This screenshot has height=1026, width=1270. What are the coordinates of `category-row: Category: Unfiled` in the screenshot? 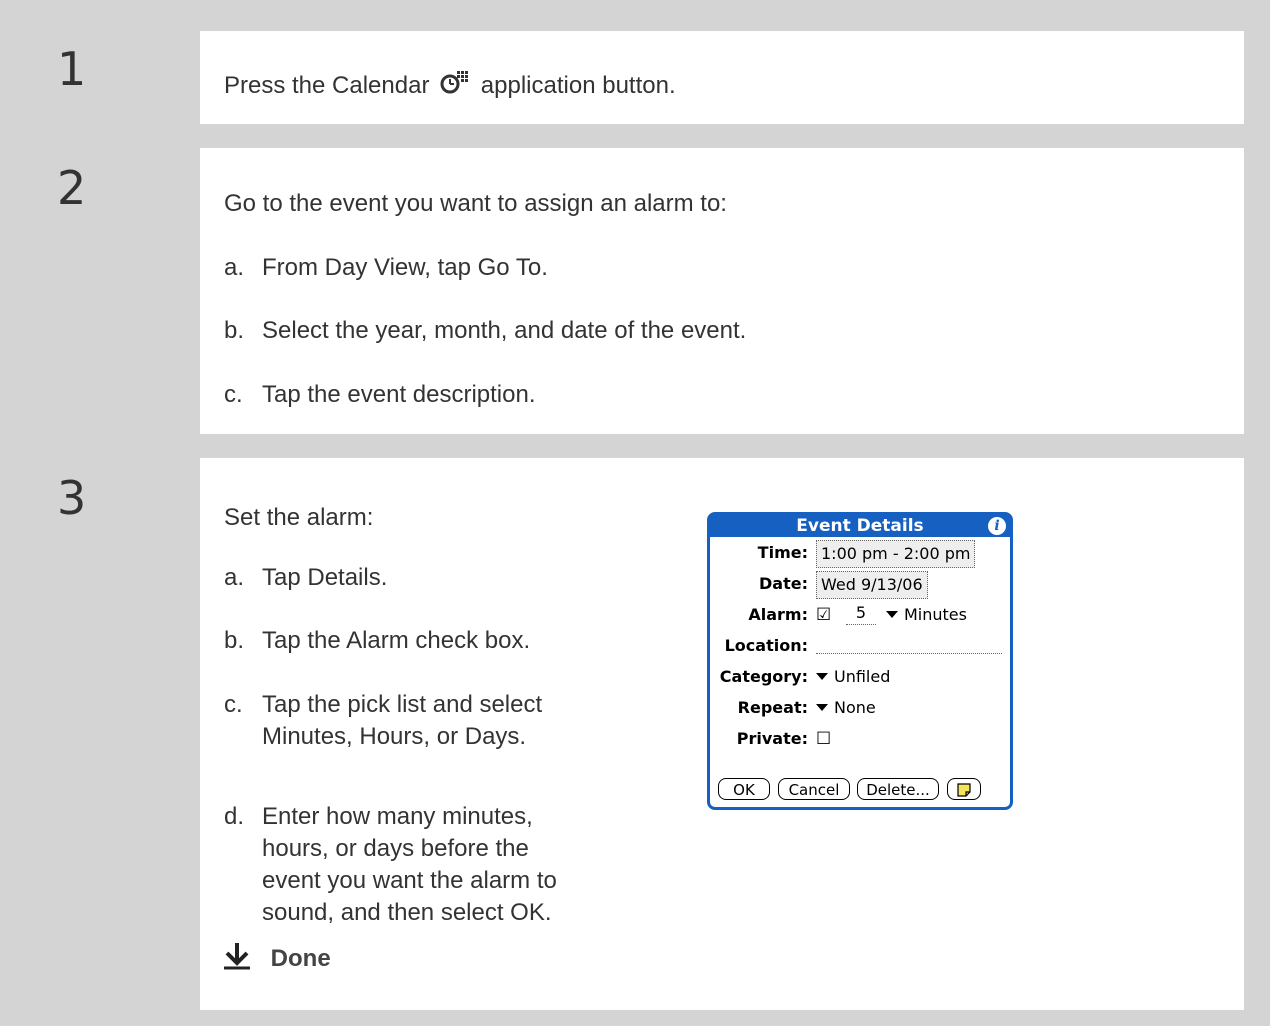 It's located at (860, 677).